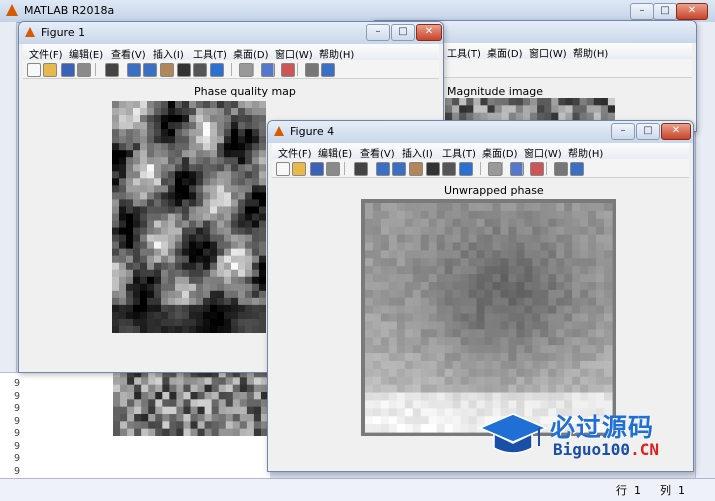 This screenshot has height=501, width=715. Describe the element at coordinates (602, 427) in the screenshot. I see `watermark-text: 必过源码` at that location.